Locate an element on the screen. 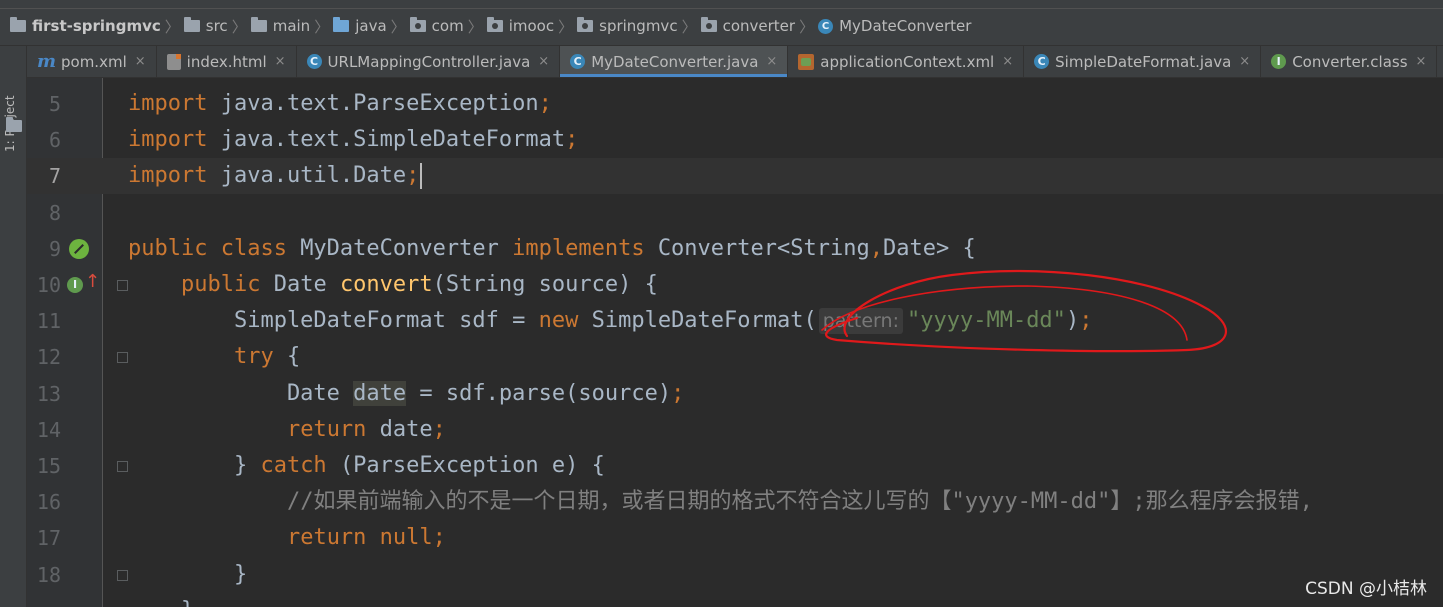 This screenshot has width=1443, height=607. code-line: public Date convert(String source) { is located at coordinates (773, 285).